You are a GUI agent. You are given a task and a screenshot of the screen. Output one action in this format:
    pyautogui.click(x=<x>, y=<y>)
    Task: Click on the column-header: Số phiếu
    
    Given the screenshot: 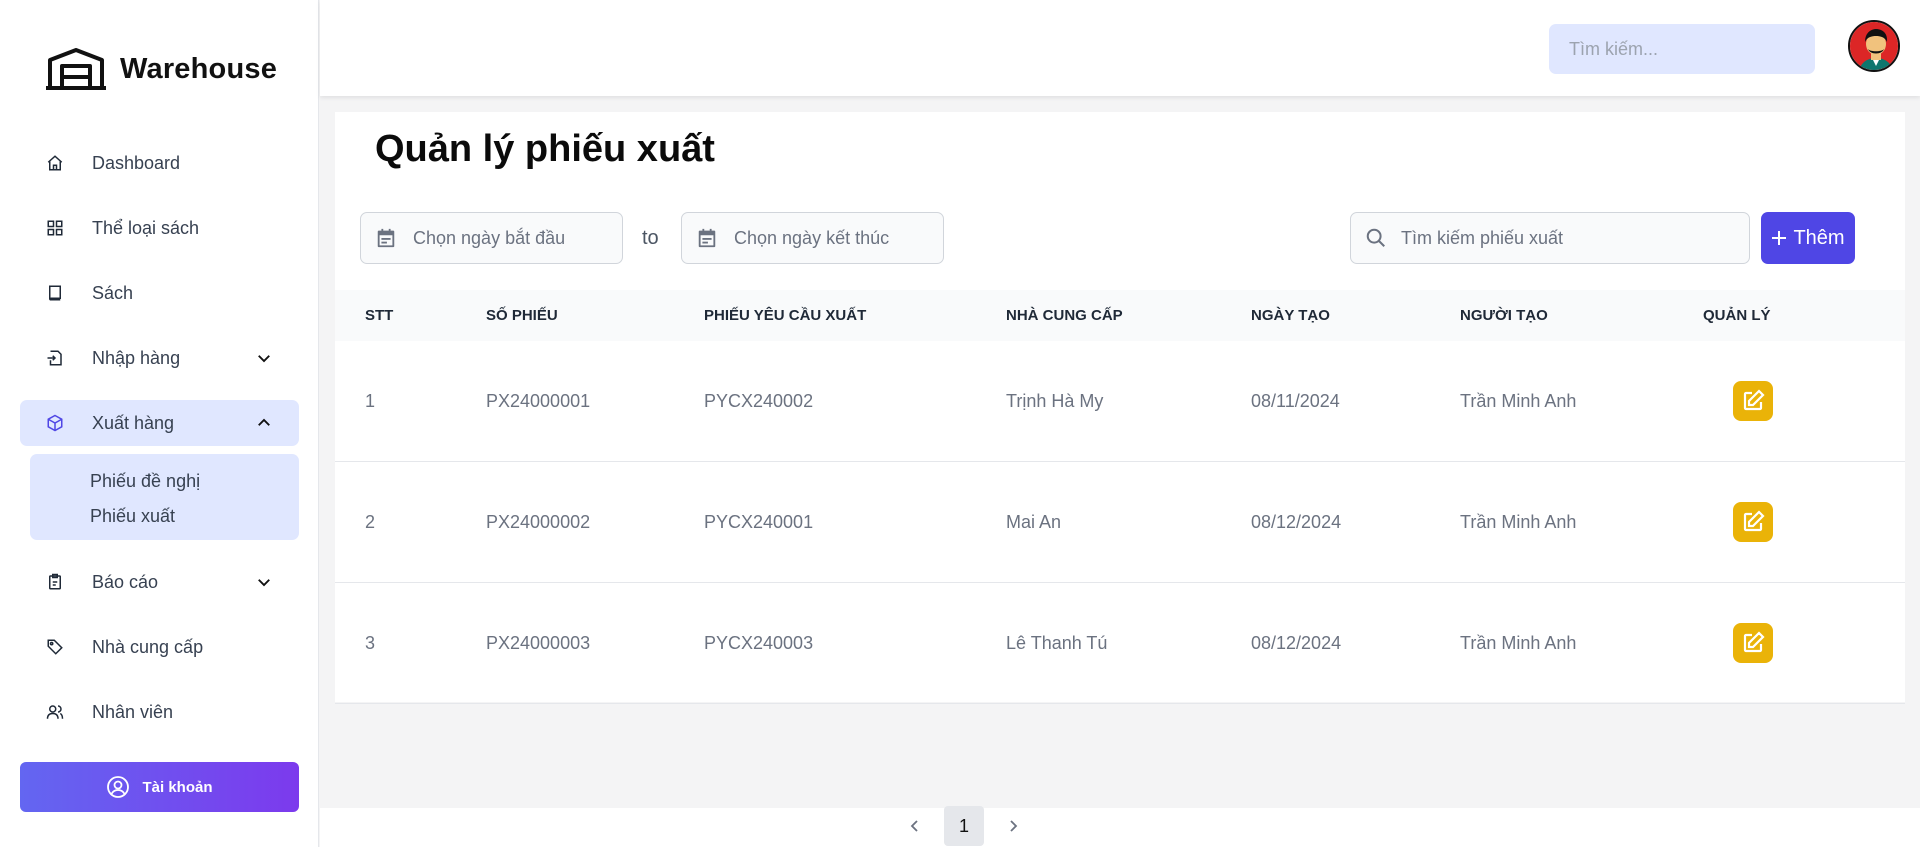 What is the action you would take?
    pyautogui.click(x=522, y=315)
    